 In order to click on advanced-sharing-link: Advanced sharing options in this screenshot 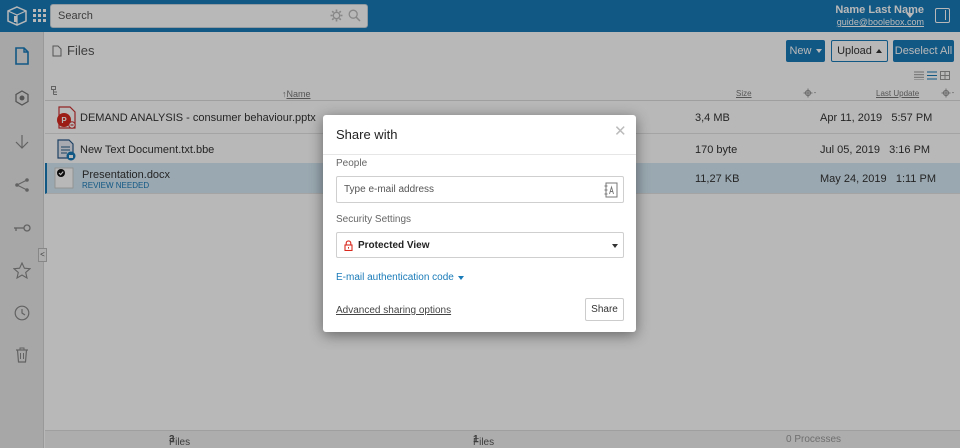, I will do `click(393, 310)`.